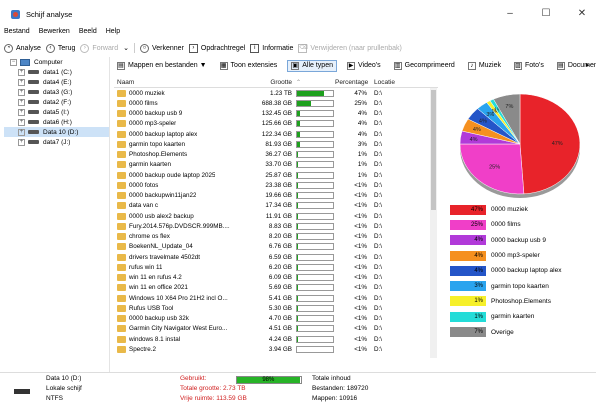 The image size is (596, 403). I want to click on analyse-button: ◔ Analyse, so click(22, 48).